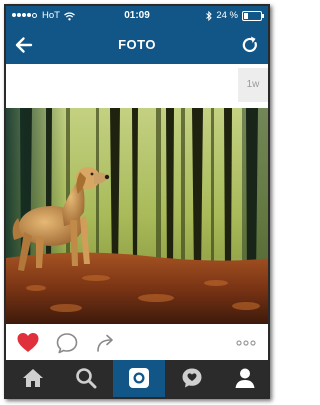 The image size is (320, 405). What do you see at coordinates (253, 85) in the screenshot?
I see `post-time-ago: 1w` at bounding box center [253, 85].